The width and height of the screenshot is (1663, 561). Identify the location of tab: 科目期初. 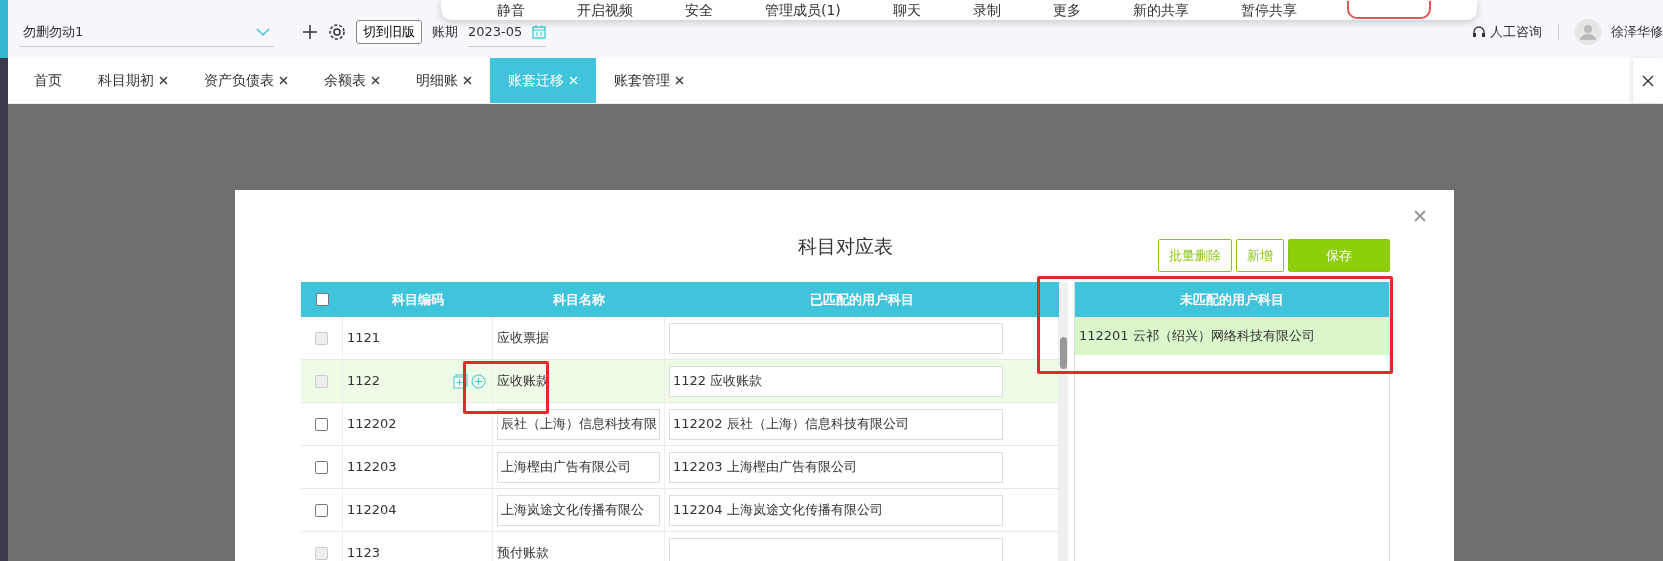
(133, 80).